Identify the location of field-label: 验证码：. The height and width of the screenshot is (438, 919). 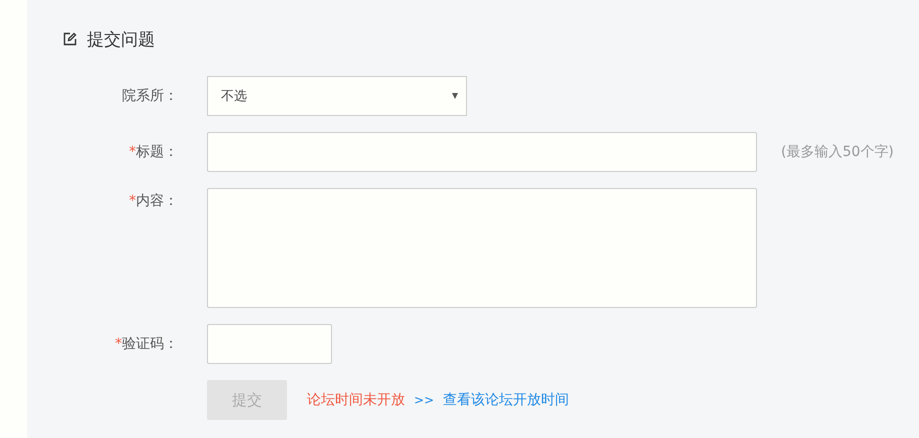
(150, 344).